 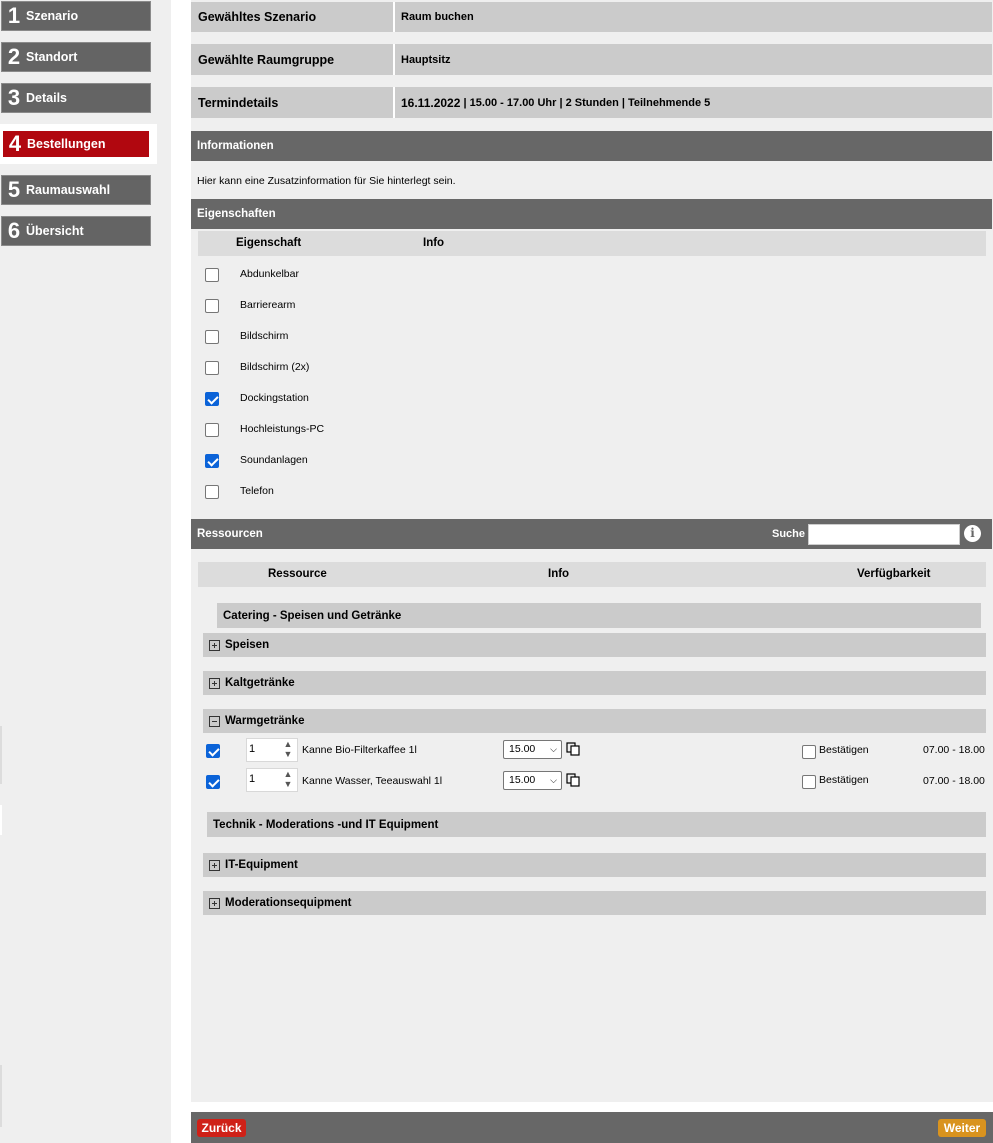 I want to click on step-label: Übersicht, so click(x=55, y=231).